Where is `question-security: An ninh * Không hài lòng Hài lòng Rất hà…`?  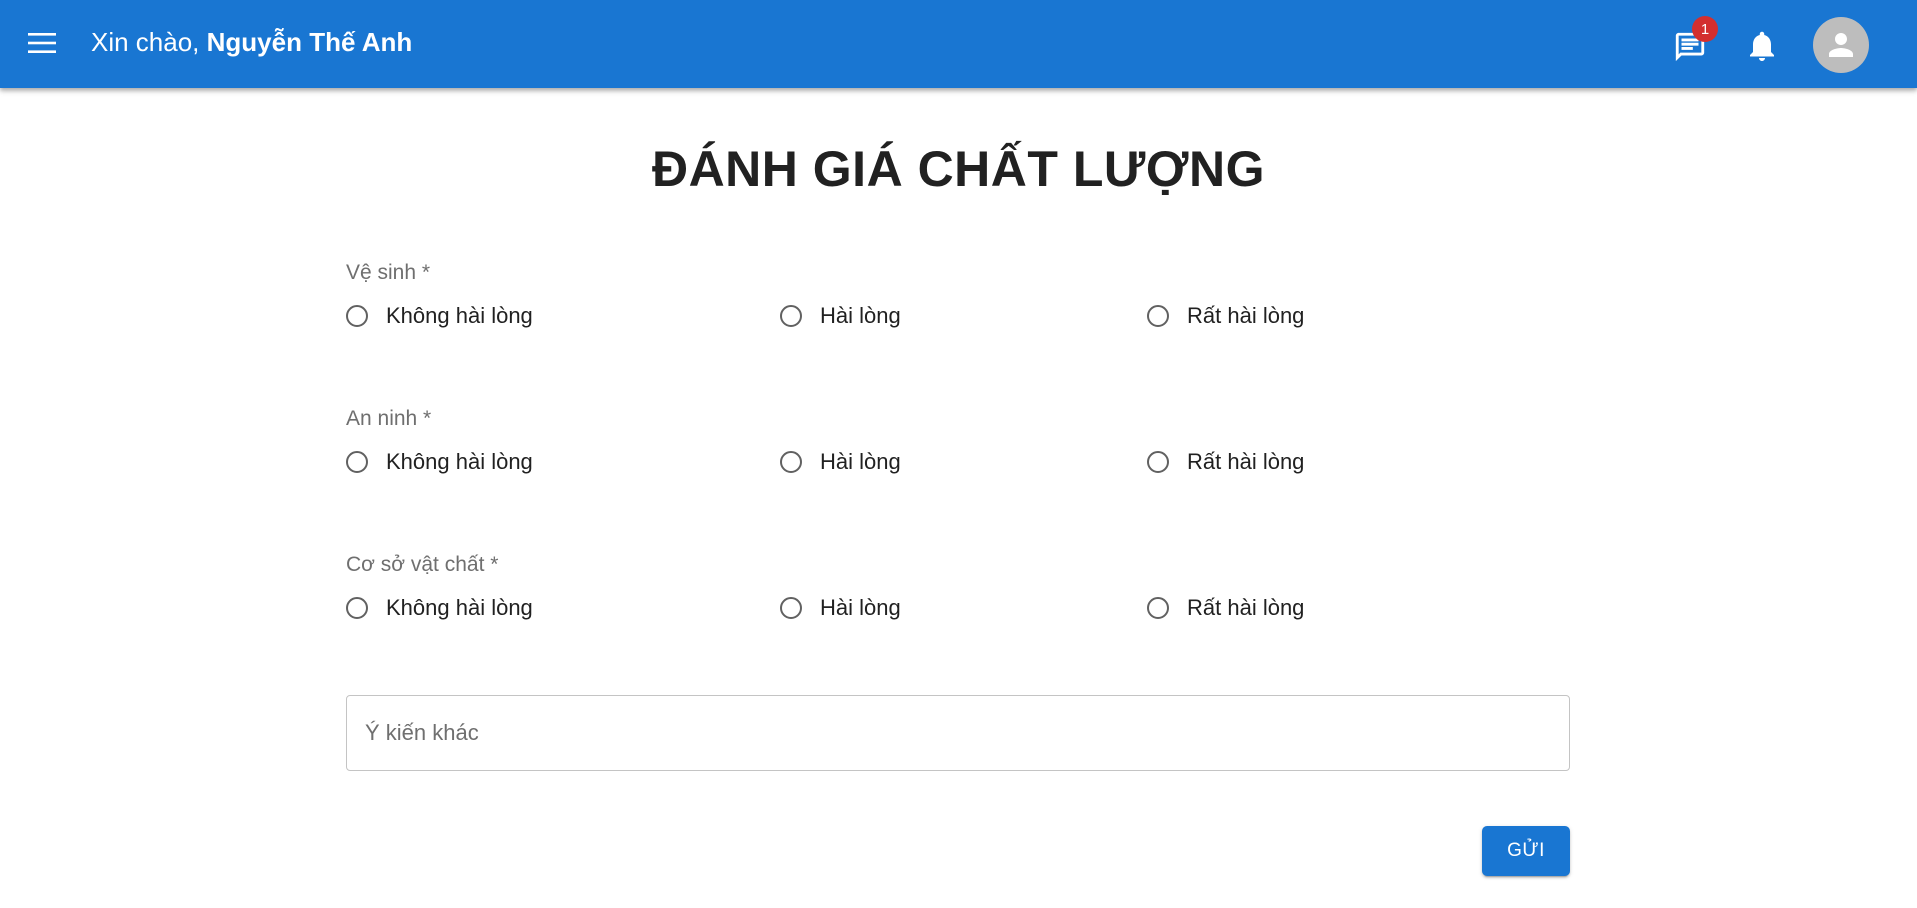
question-security: An ninh * Không hài lòng Hài lòng Rất hà… is located at coordinates (958, 477).